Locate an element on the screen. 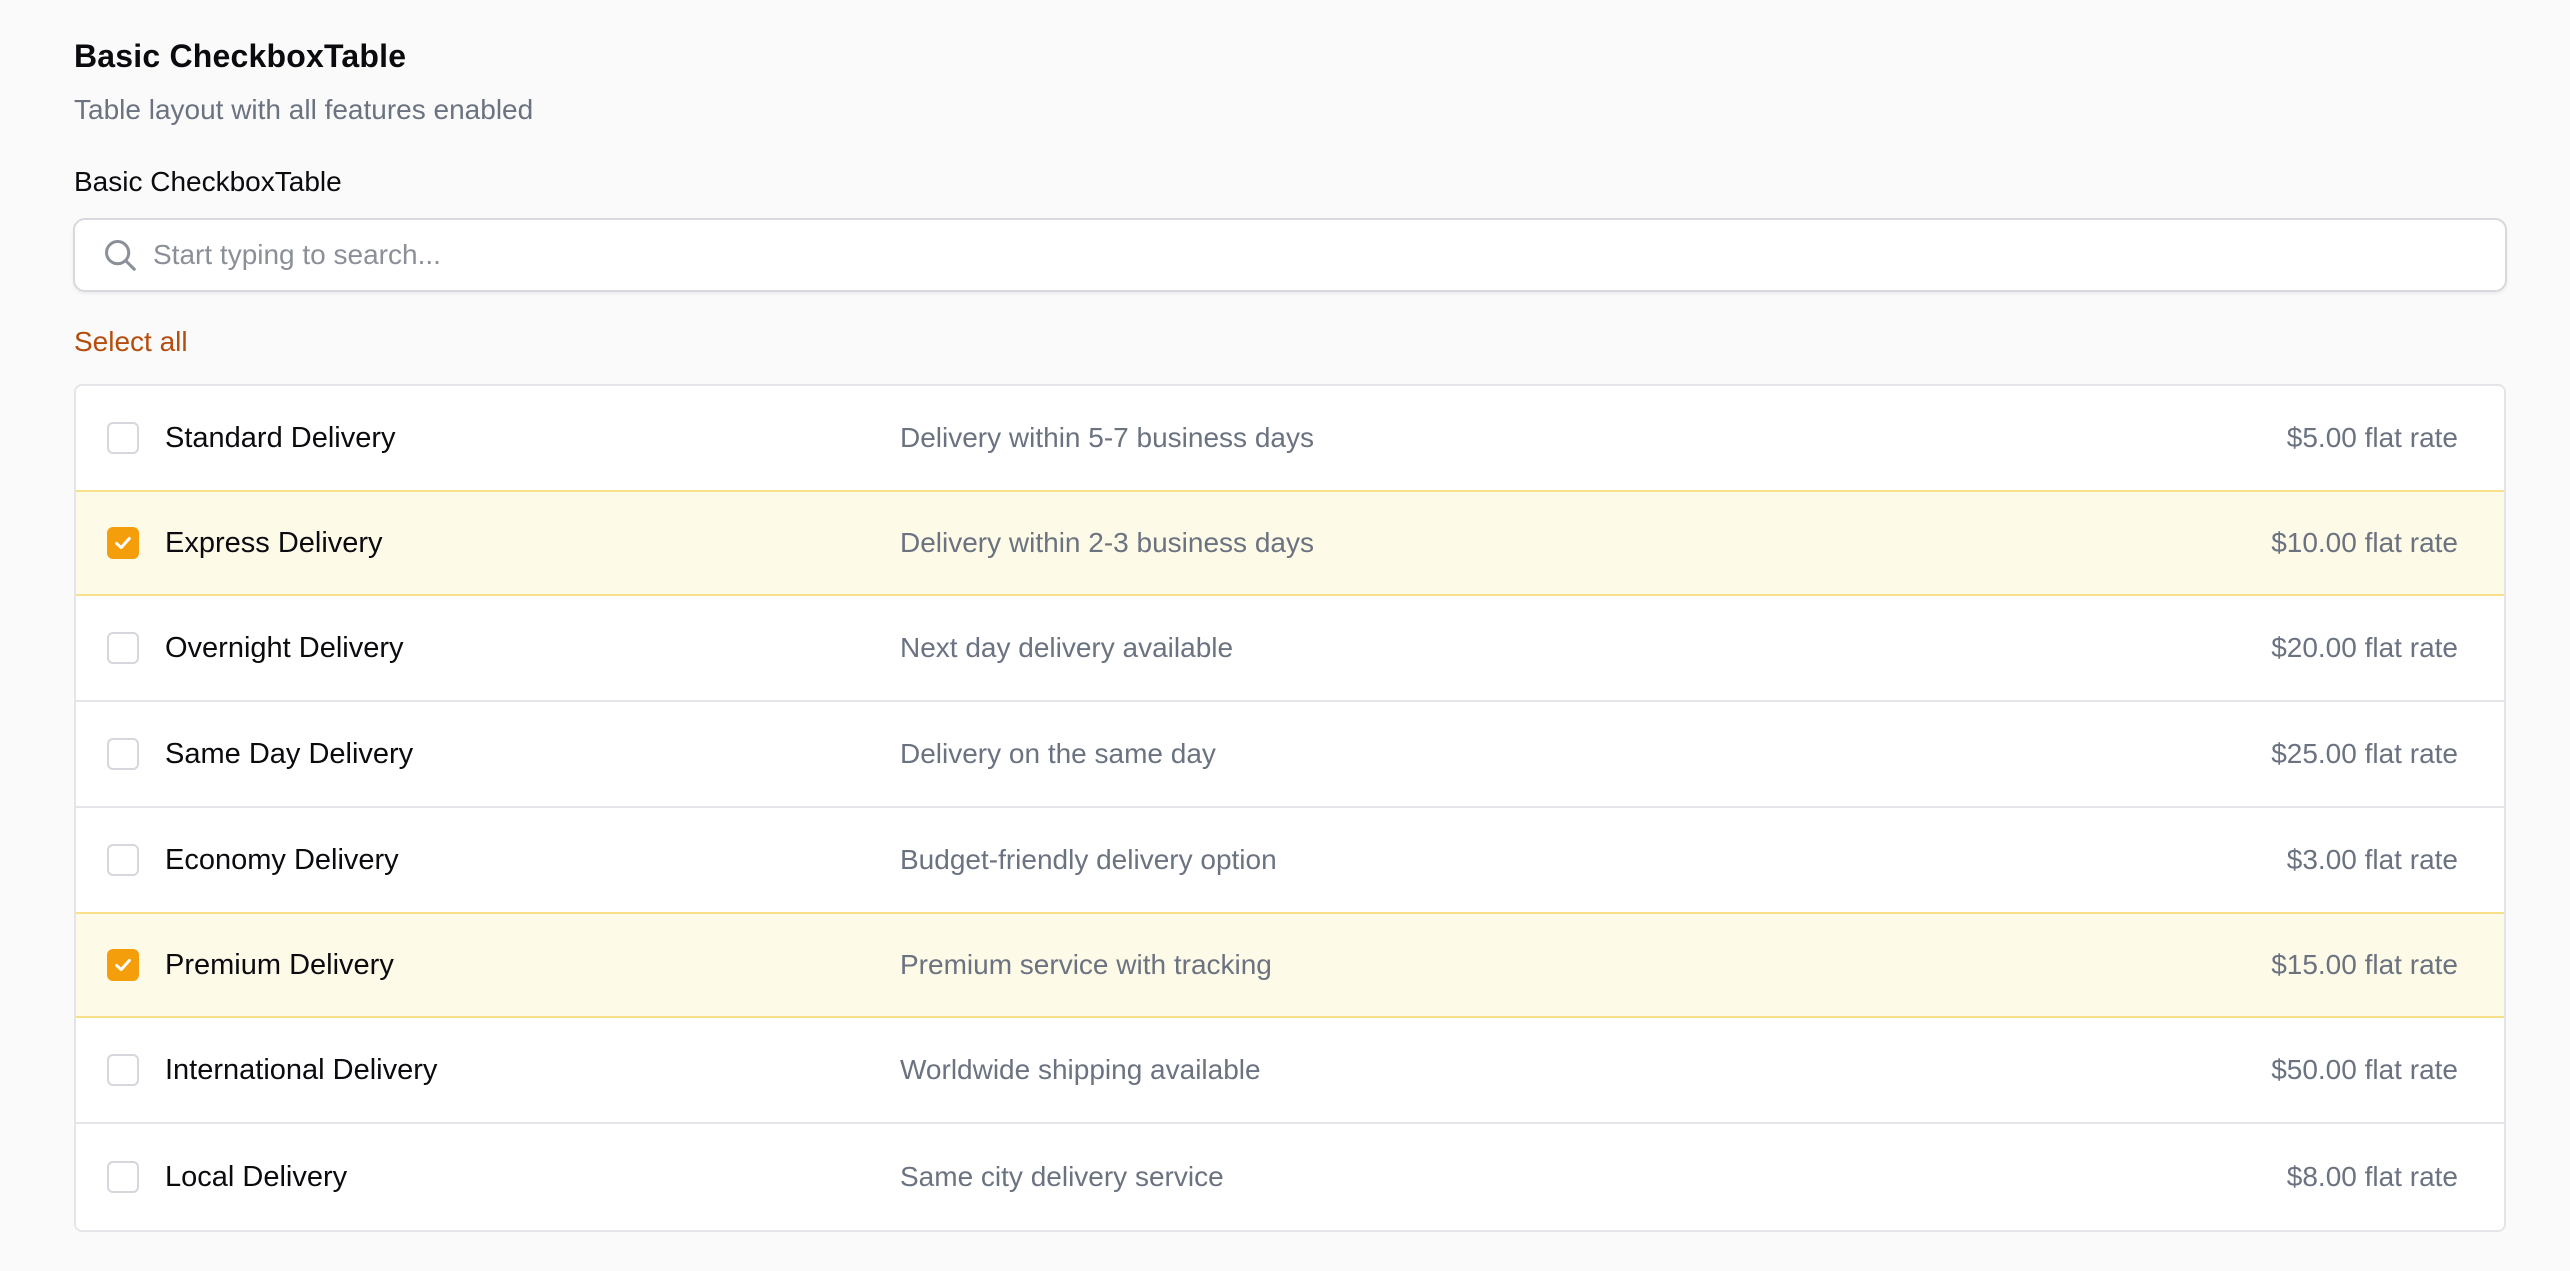 The height and width of the screenshot is (1271, 2570). delivery-description: Same city delivery service is located at coordinates (1062, 1176).